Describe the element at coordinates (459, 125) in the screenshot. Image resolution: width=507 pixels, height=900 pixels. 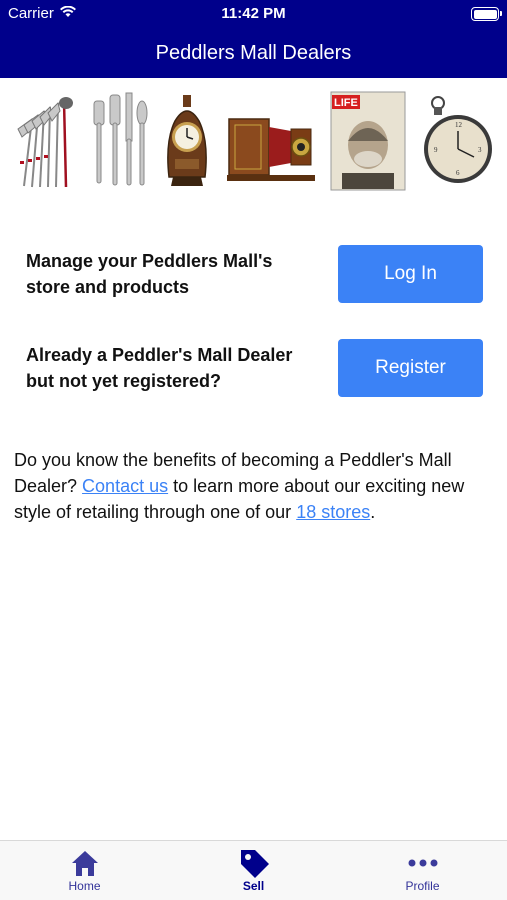
I see `svg-text: 12` at that location.